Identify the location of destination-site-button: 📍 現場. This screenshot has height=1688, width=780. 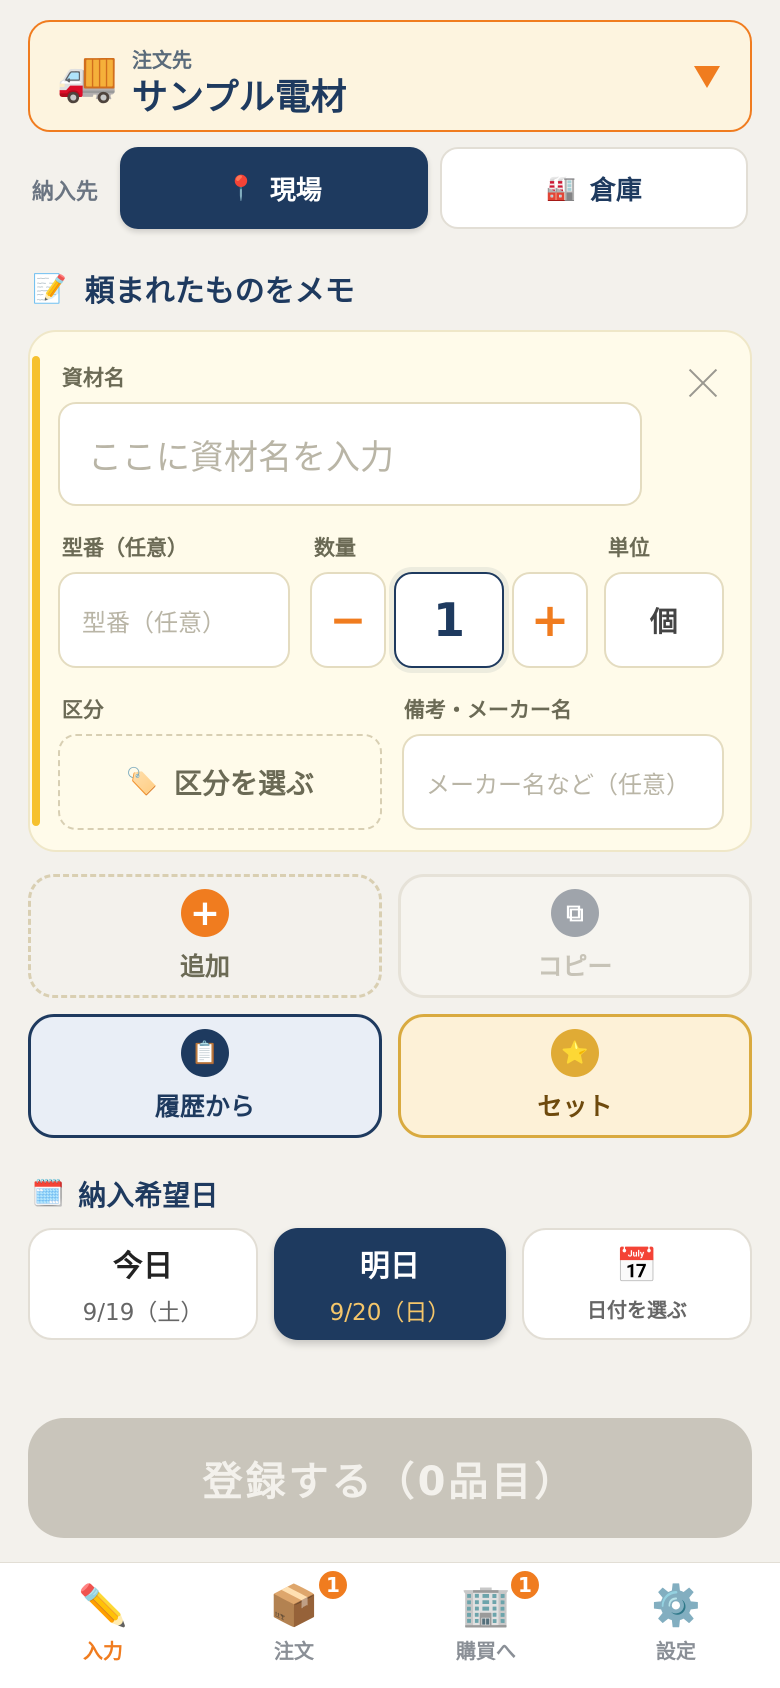
(274, 188).